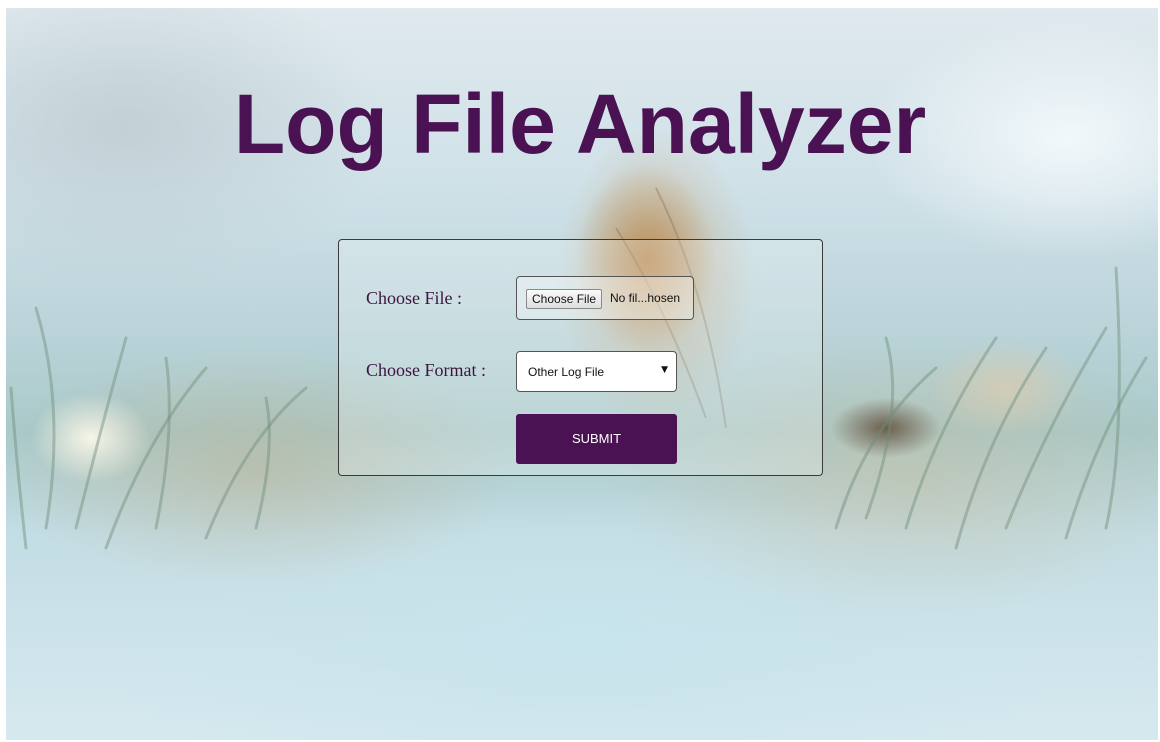 This screenshot has width=1160, height=742. What do you see at coordinates (566, 372) in the screenshot?
I see `format-selected-value: Other Log File` at bounding box center [566, 372].